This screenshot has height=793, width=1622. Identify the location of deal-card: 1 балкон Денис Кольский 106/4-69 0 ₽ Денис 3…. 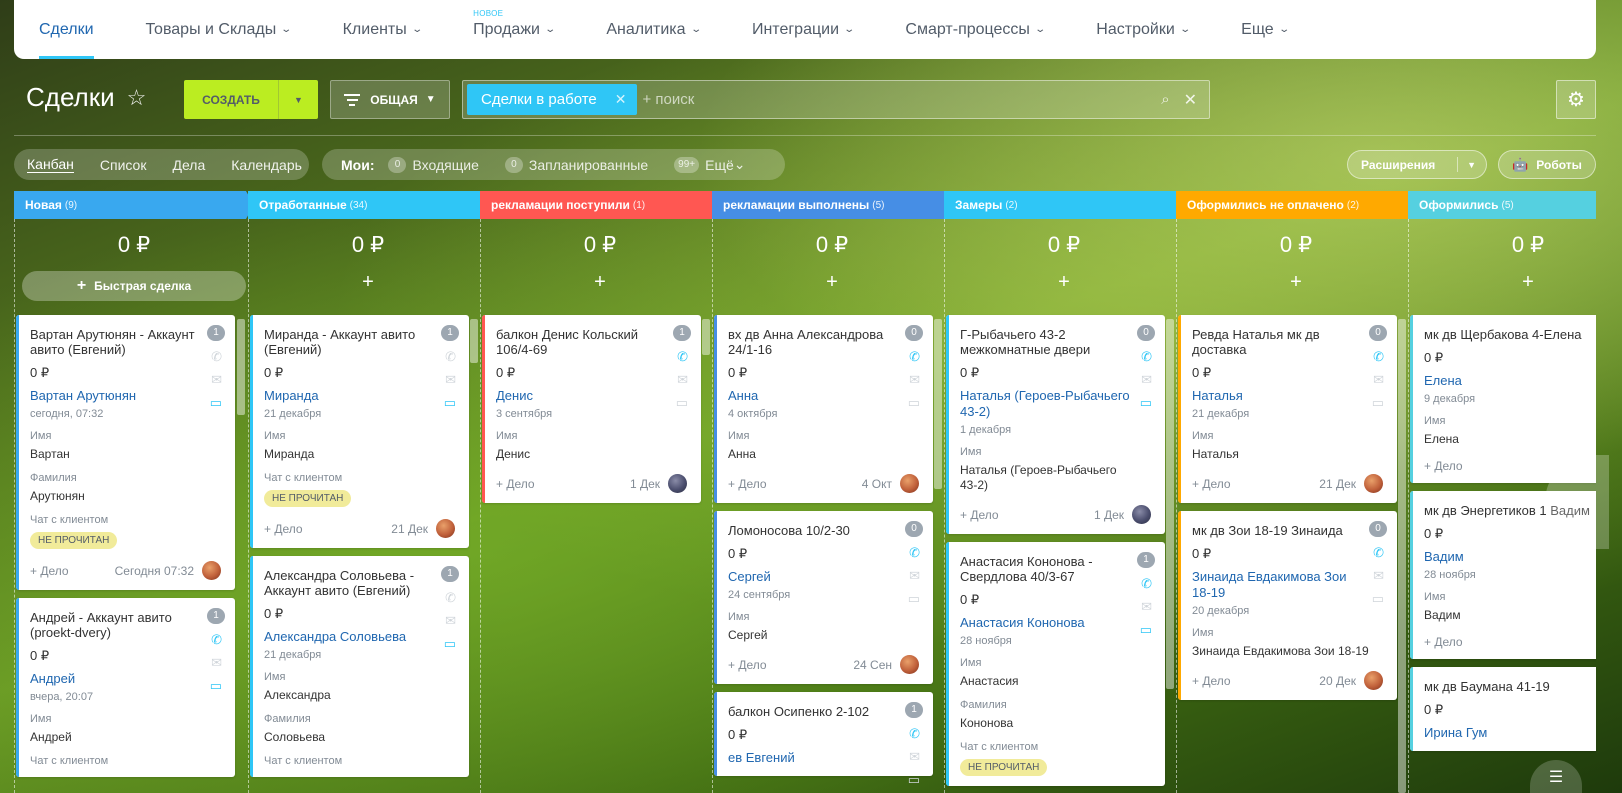
(591, 409).